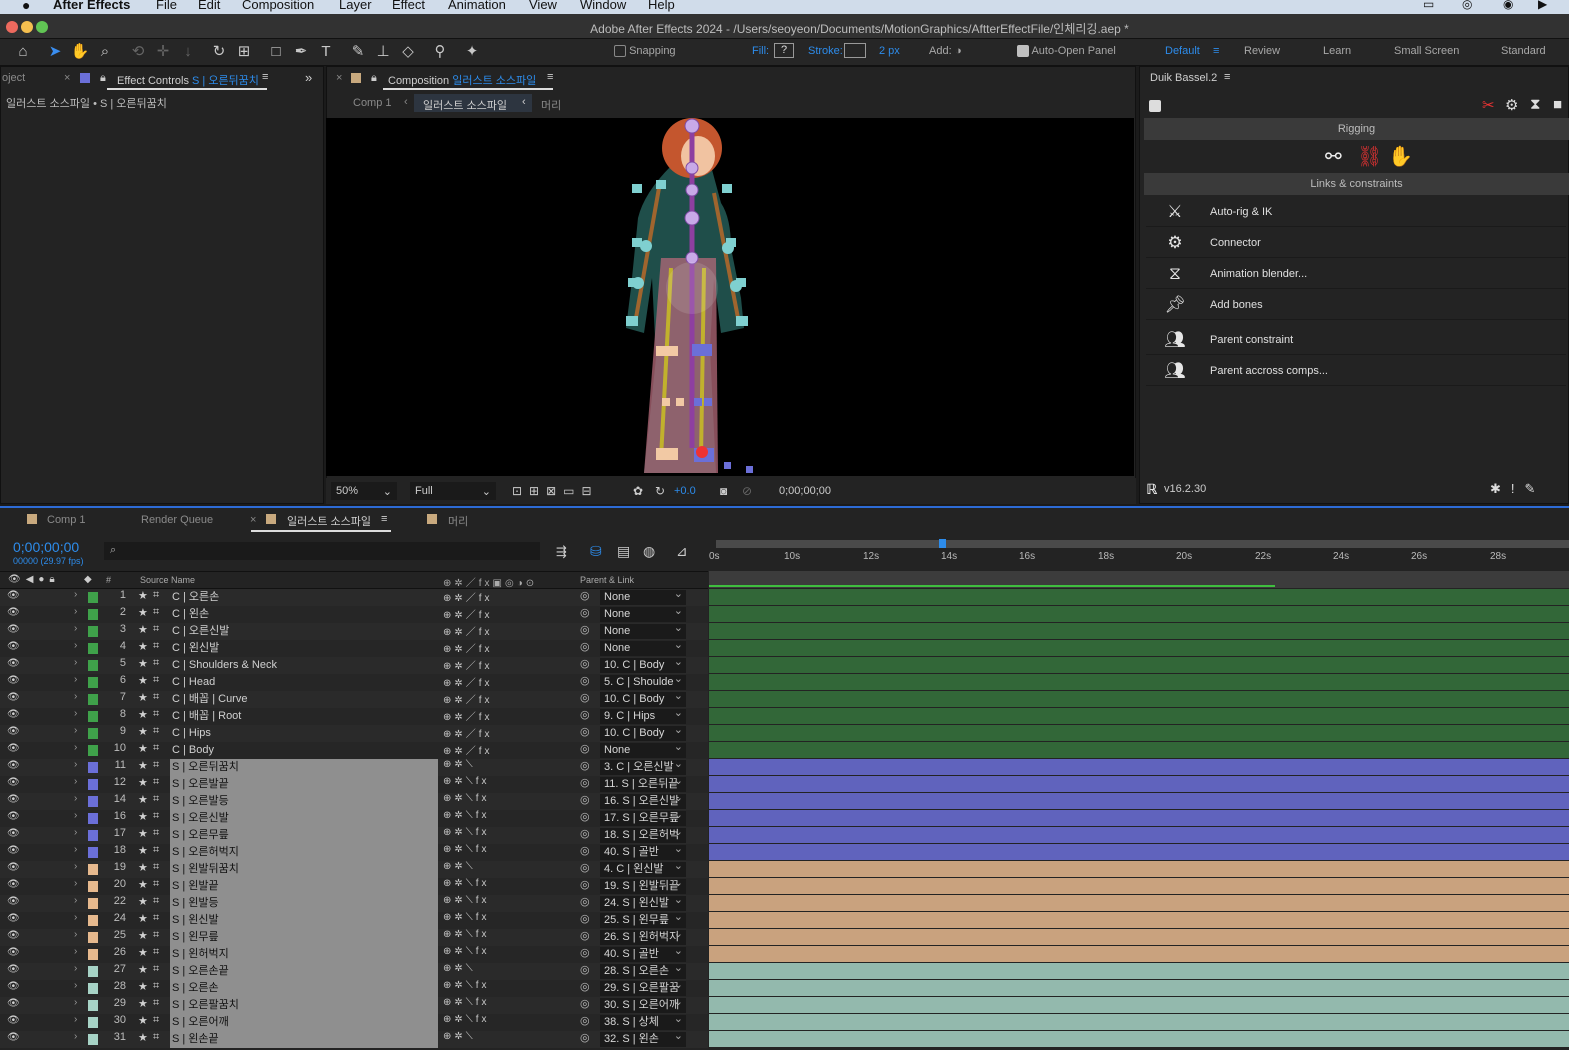  What do you see at coordinates (374, 78) in the screenshot?
I see `comp-lock-icon: 🔒︎` at bounding box center [374, 78].